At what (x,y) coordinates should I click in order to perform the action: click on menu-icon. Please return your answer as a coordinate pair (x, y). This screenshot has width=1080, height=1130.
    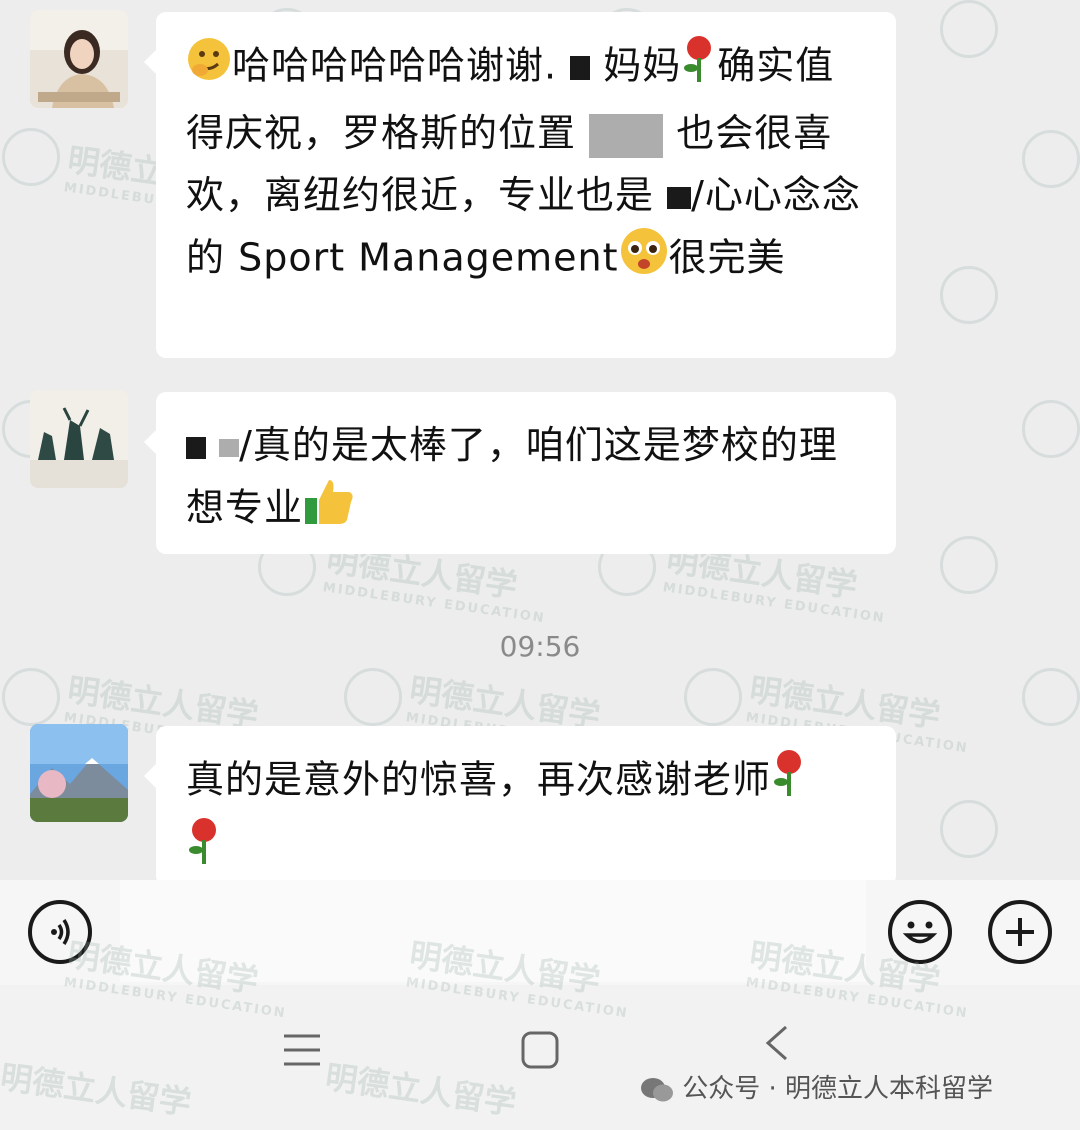
    Looking at the image, I should click on (302, 1050).